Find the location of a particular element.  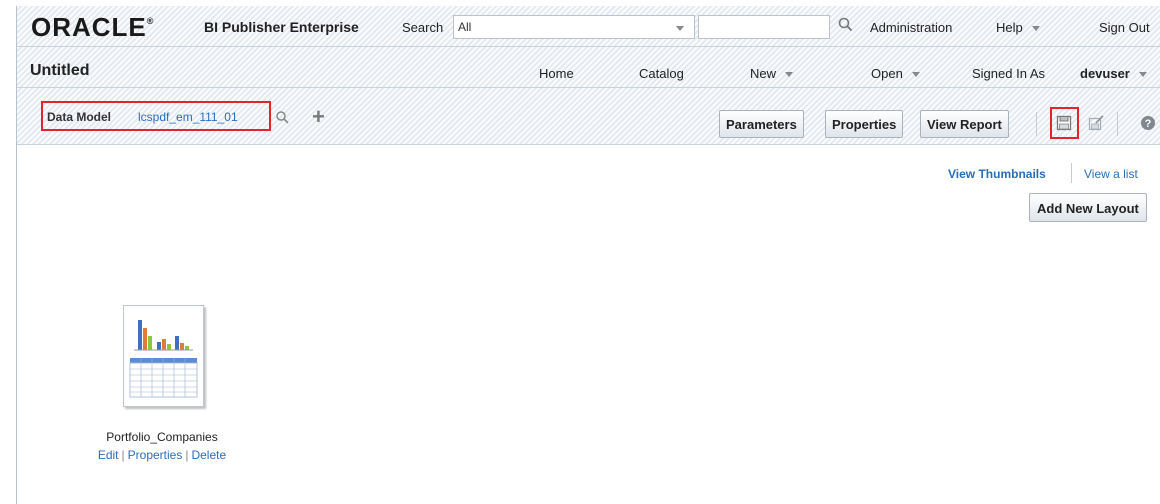

layout-name: Portfolio_Companies is located at coordinates (162, 437).